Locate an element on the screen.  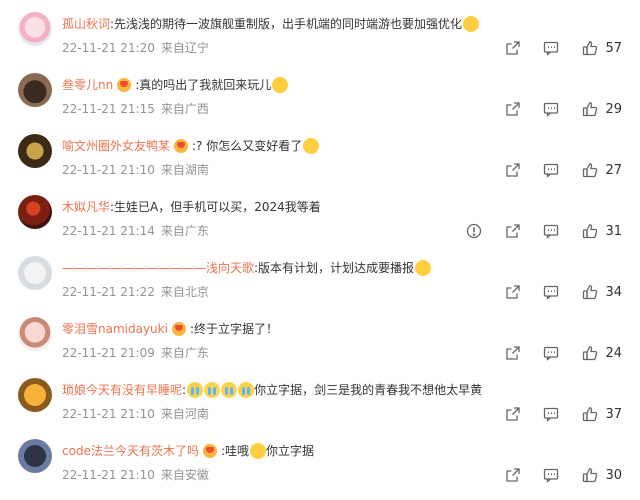
comment-item: code法兰今天有茨木了吗:哇哦 你立字据 22-11-21 21:10 来自安徽 30 is located at coordinates (320, 469).